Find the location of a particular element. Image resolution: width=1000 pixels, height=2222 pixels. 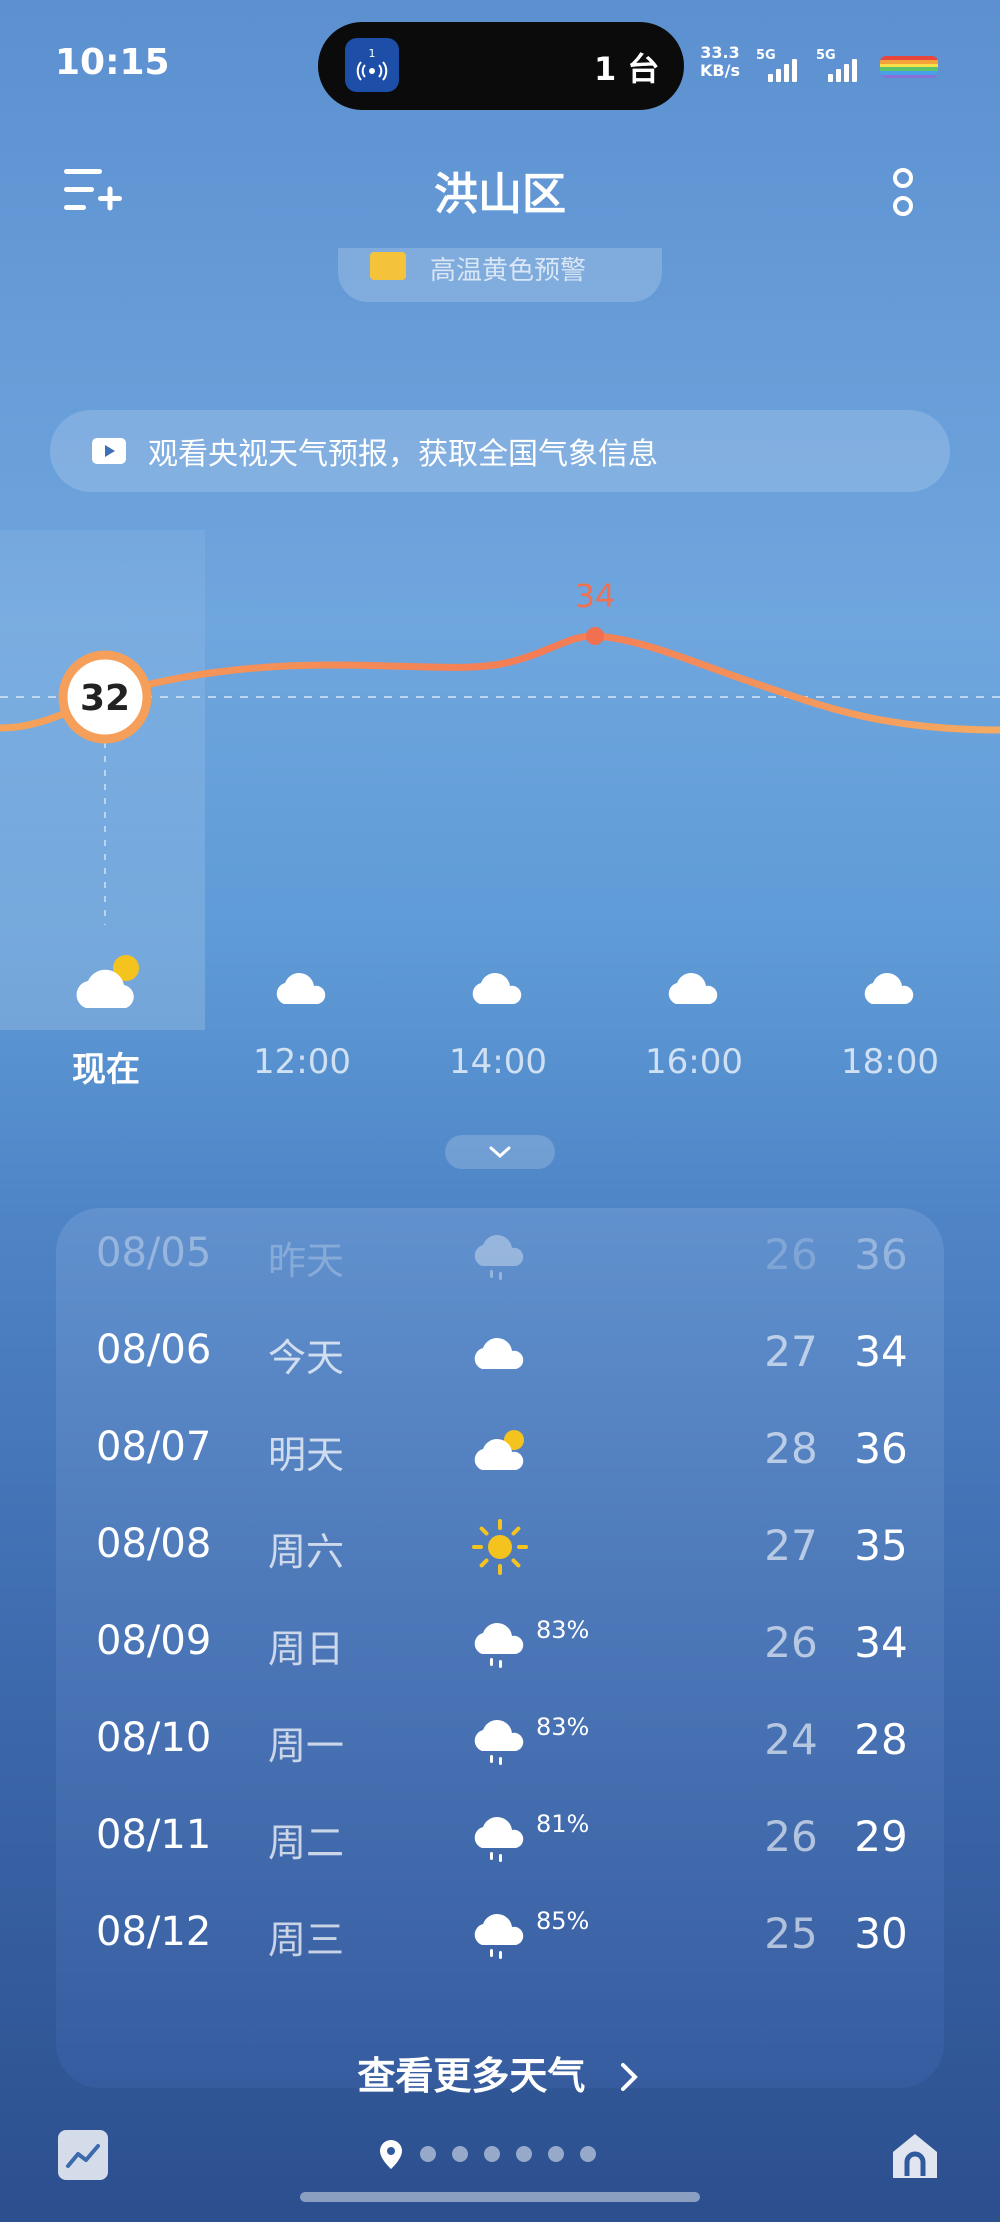

daily-high: 35 is located at coordinates (881, 1545).